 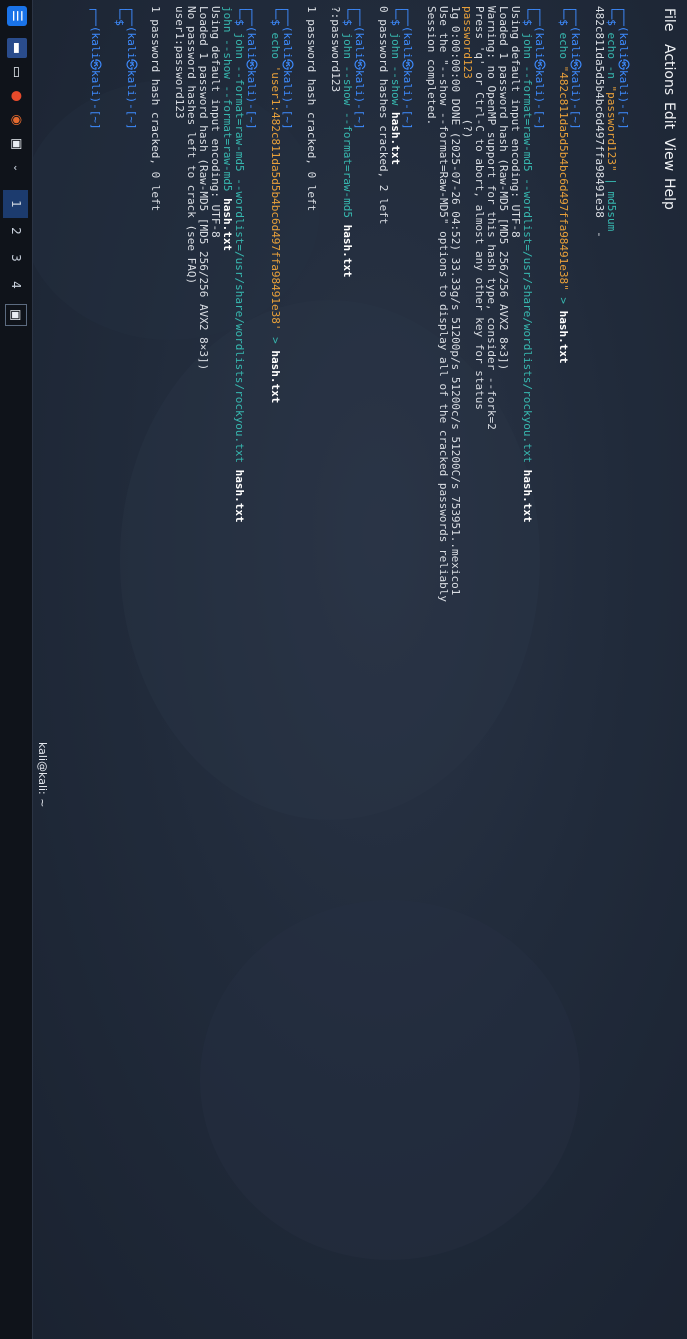 I want to click on output-line: ?:password123, so click(x=335, y=49).